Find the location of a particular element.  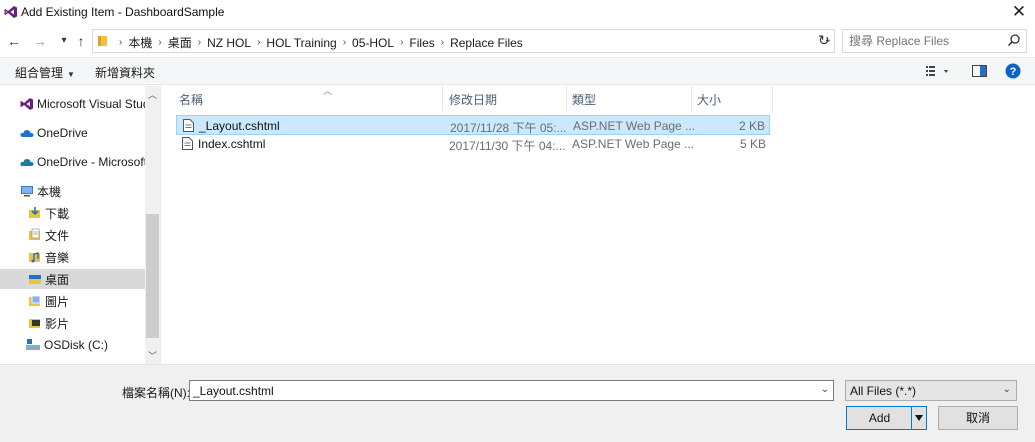

cancel-button: 取消 is located at coordinates (978, 418).